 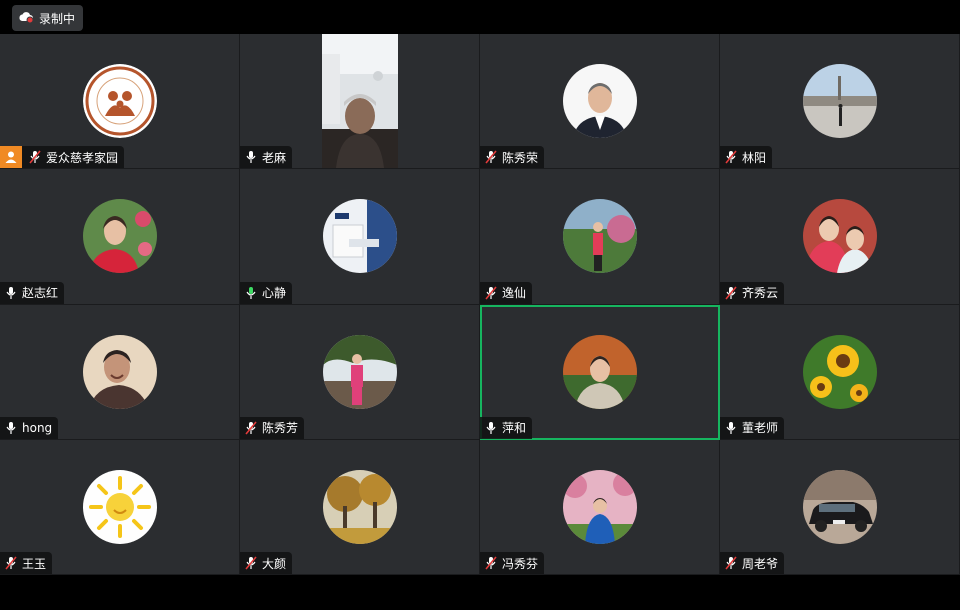 I want to click on participant-tile: 心静, so click(x=360, y=237).